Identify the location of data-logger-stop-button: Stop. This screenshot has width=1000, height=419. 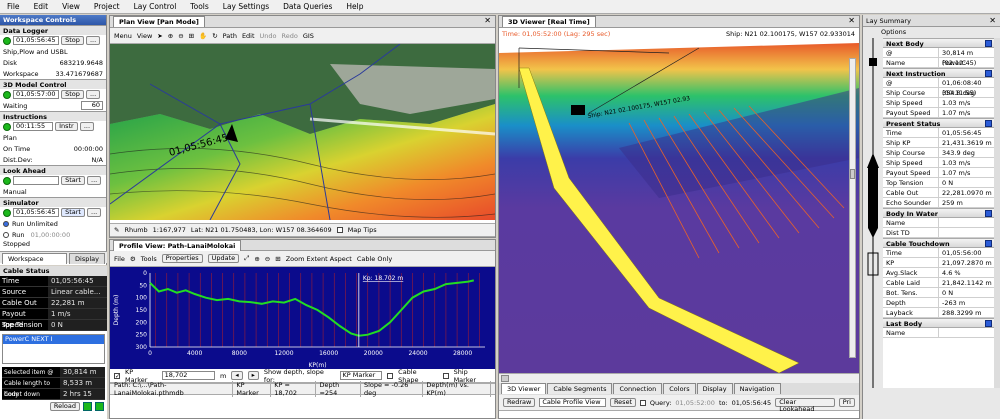
(72, 40).